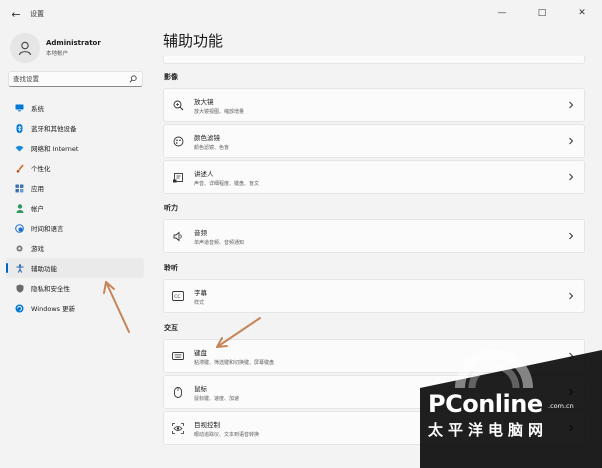 This screenshot has width=602, height=468. What do you see at coordinates (57, 54) in the screenshot?
I see `profile-subtitle: 本地帐户` at bounding box center [57, 54].